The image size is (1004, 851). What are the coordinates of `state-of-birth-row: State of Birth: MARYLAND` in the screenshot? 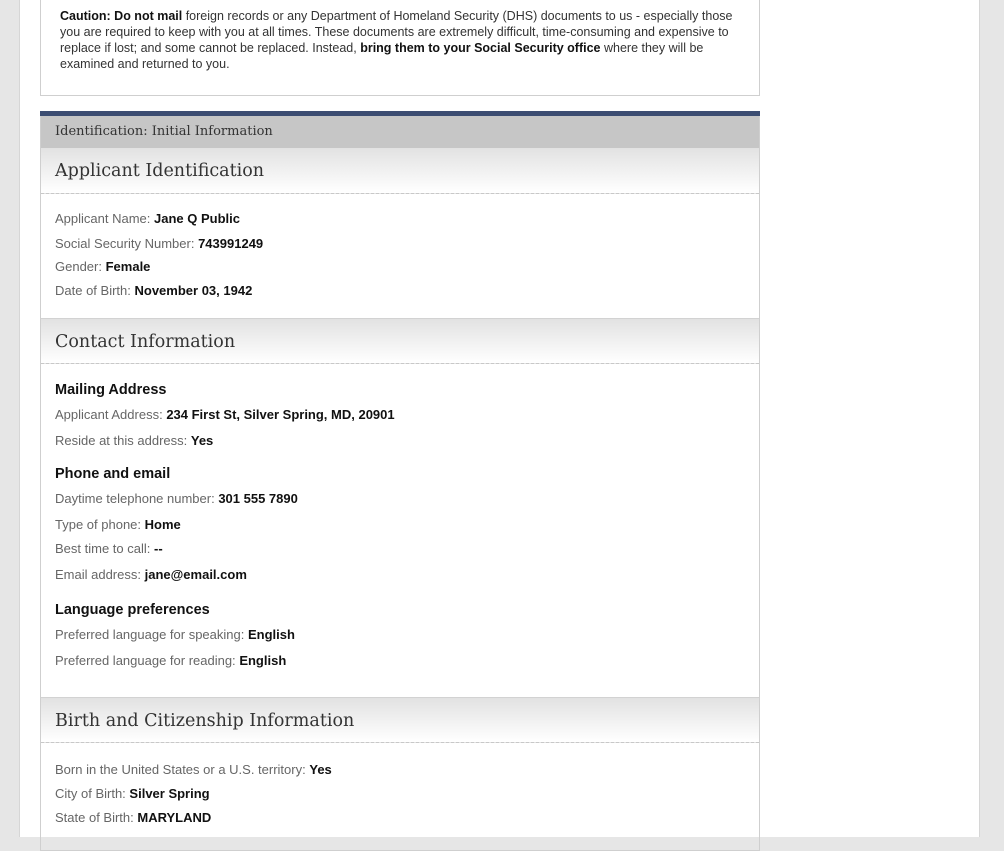 It's located at (133, 817).